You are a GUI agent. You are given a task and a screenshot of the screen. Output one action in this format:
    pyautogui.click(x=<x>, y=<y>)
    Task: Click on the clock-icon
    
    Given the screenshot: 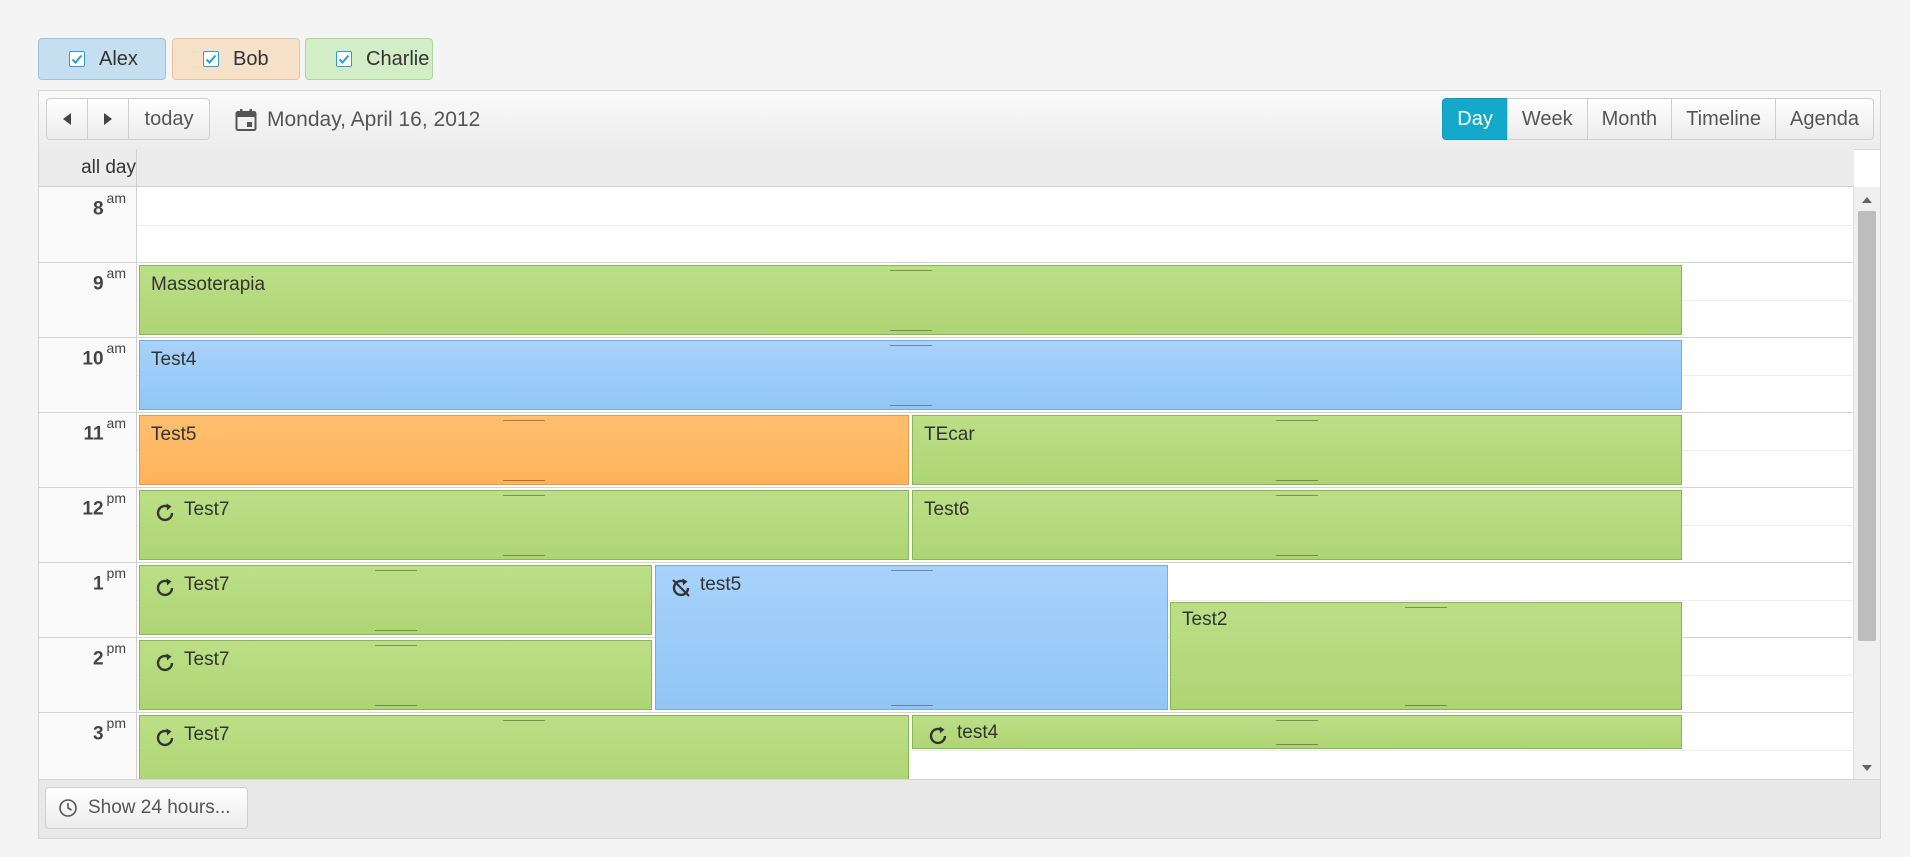 What is the action you would take?
    pyautogui.click(x=68, y=808)
    